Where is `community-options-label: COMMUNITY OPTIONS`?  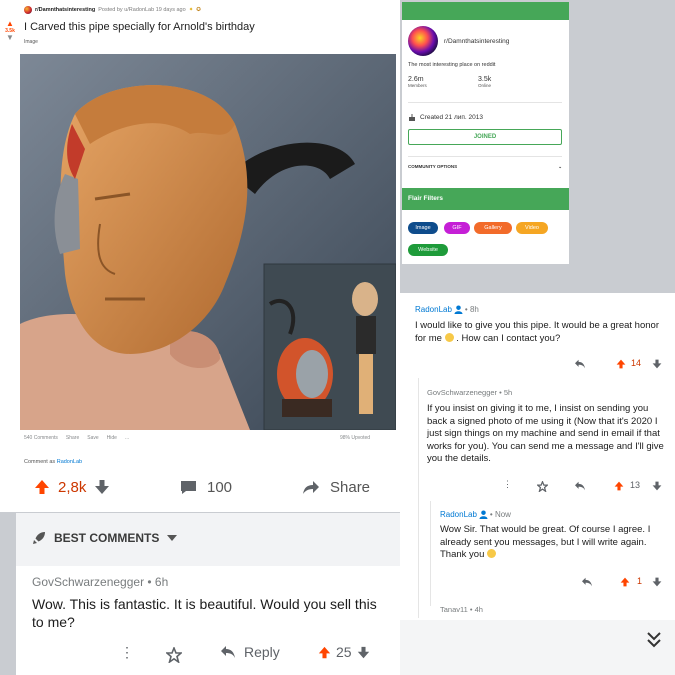 community-options-label: COMMUNITY OPTIONS is located at coordinates (433, 166).